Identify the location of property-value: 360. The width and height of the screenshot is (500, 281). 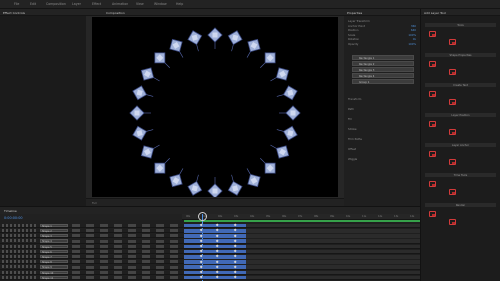
(413, 26).